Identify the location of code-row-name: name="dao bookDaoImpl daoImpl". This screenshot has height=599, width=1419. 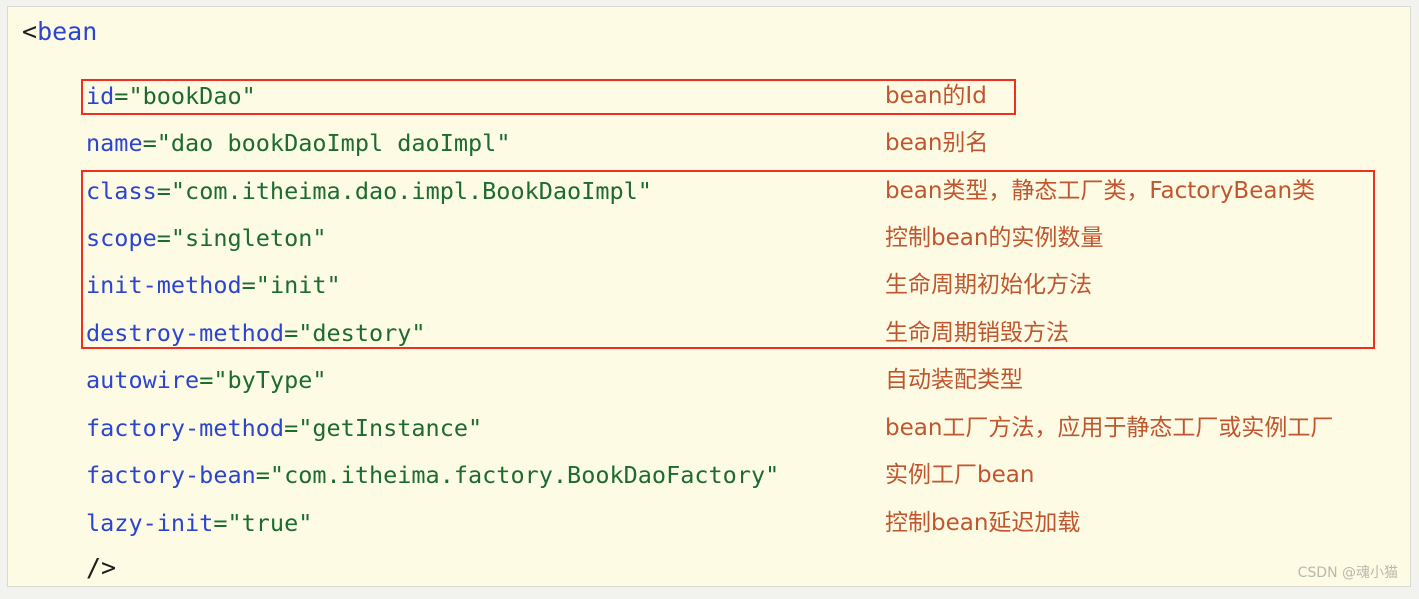
(298, 143).